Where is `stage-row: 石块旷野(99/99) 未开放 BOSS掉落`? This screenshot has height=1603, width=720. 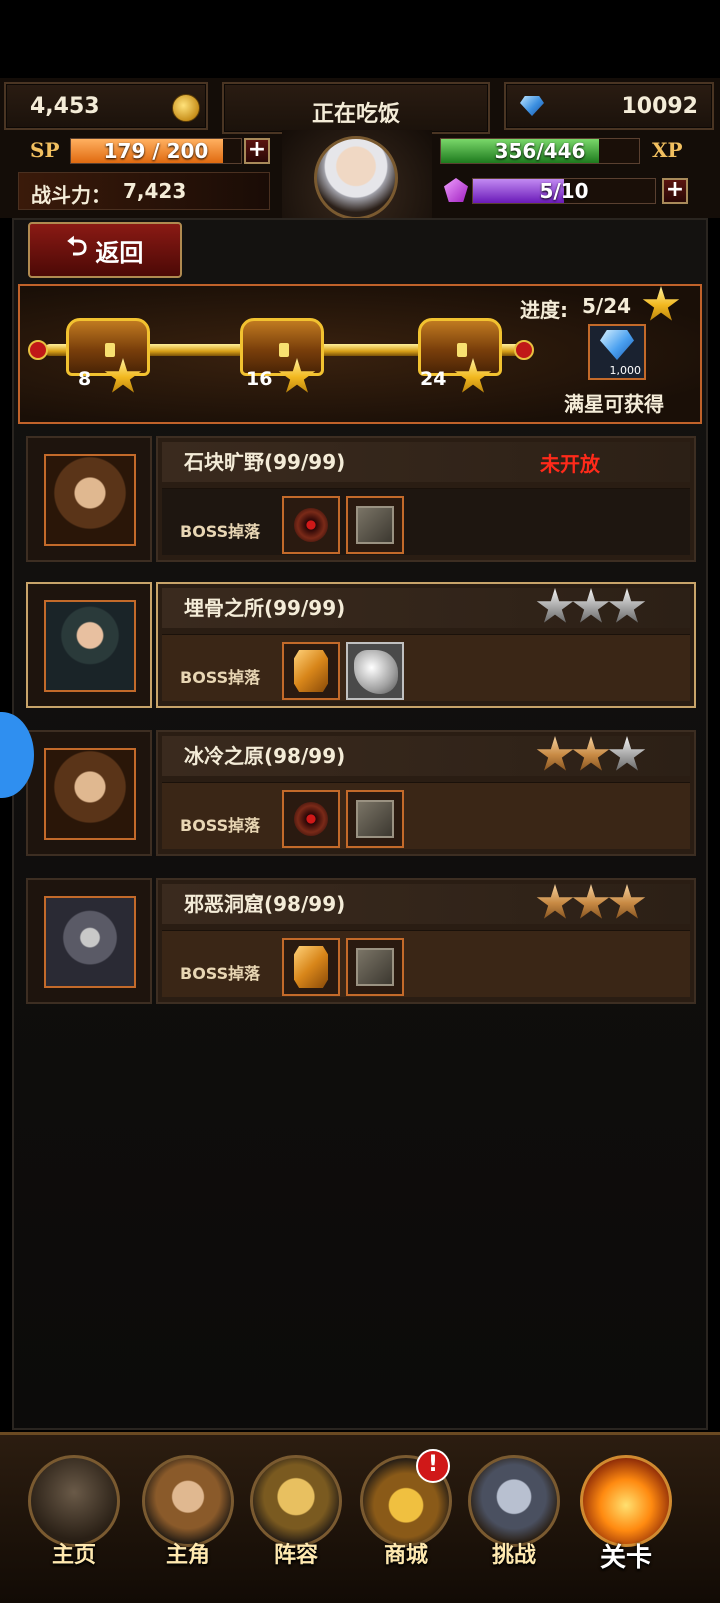
stage-row: 石块旷野(99/99) 未开放 BOSS掉落 is located at coordinates (362, 503).